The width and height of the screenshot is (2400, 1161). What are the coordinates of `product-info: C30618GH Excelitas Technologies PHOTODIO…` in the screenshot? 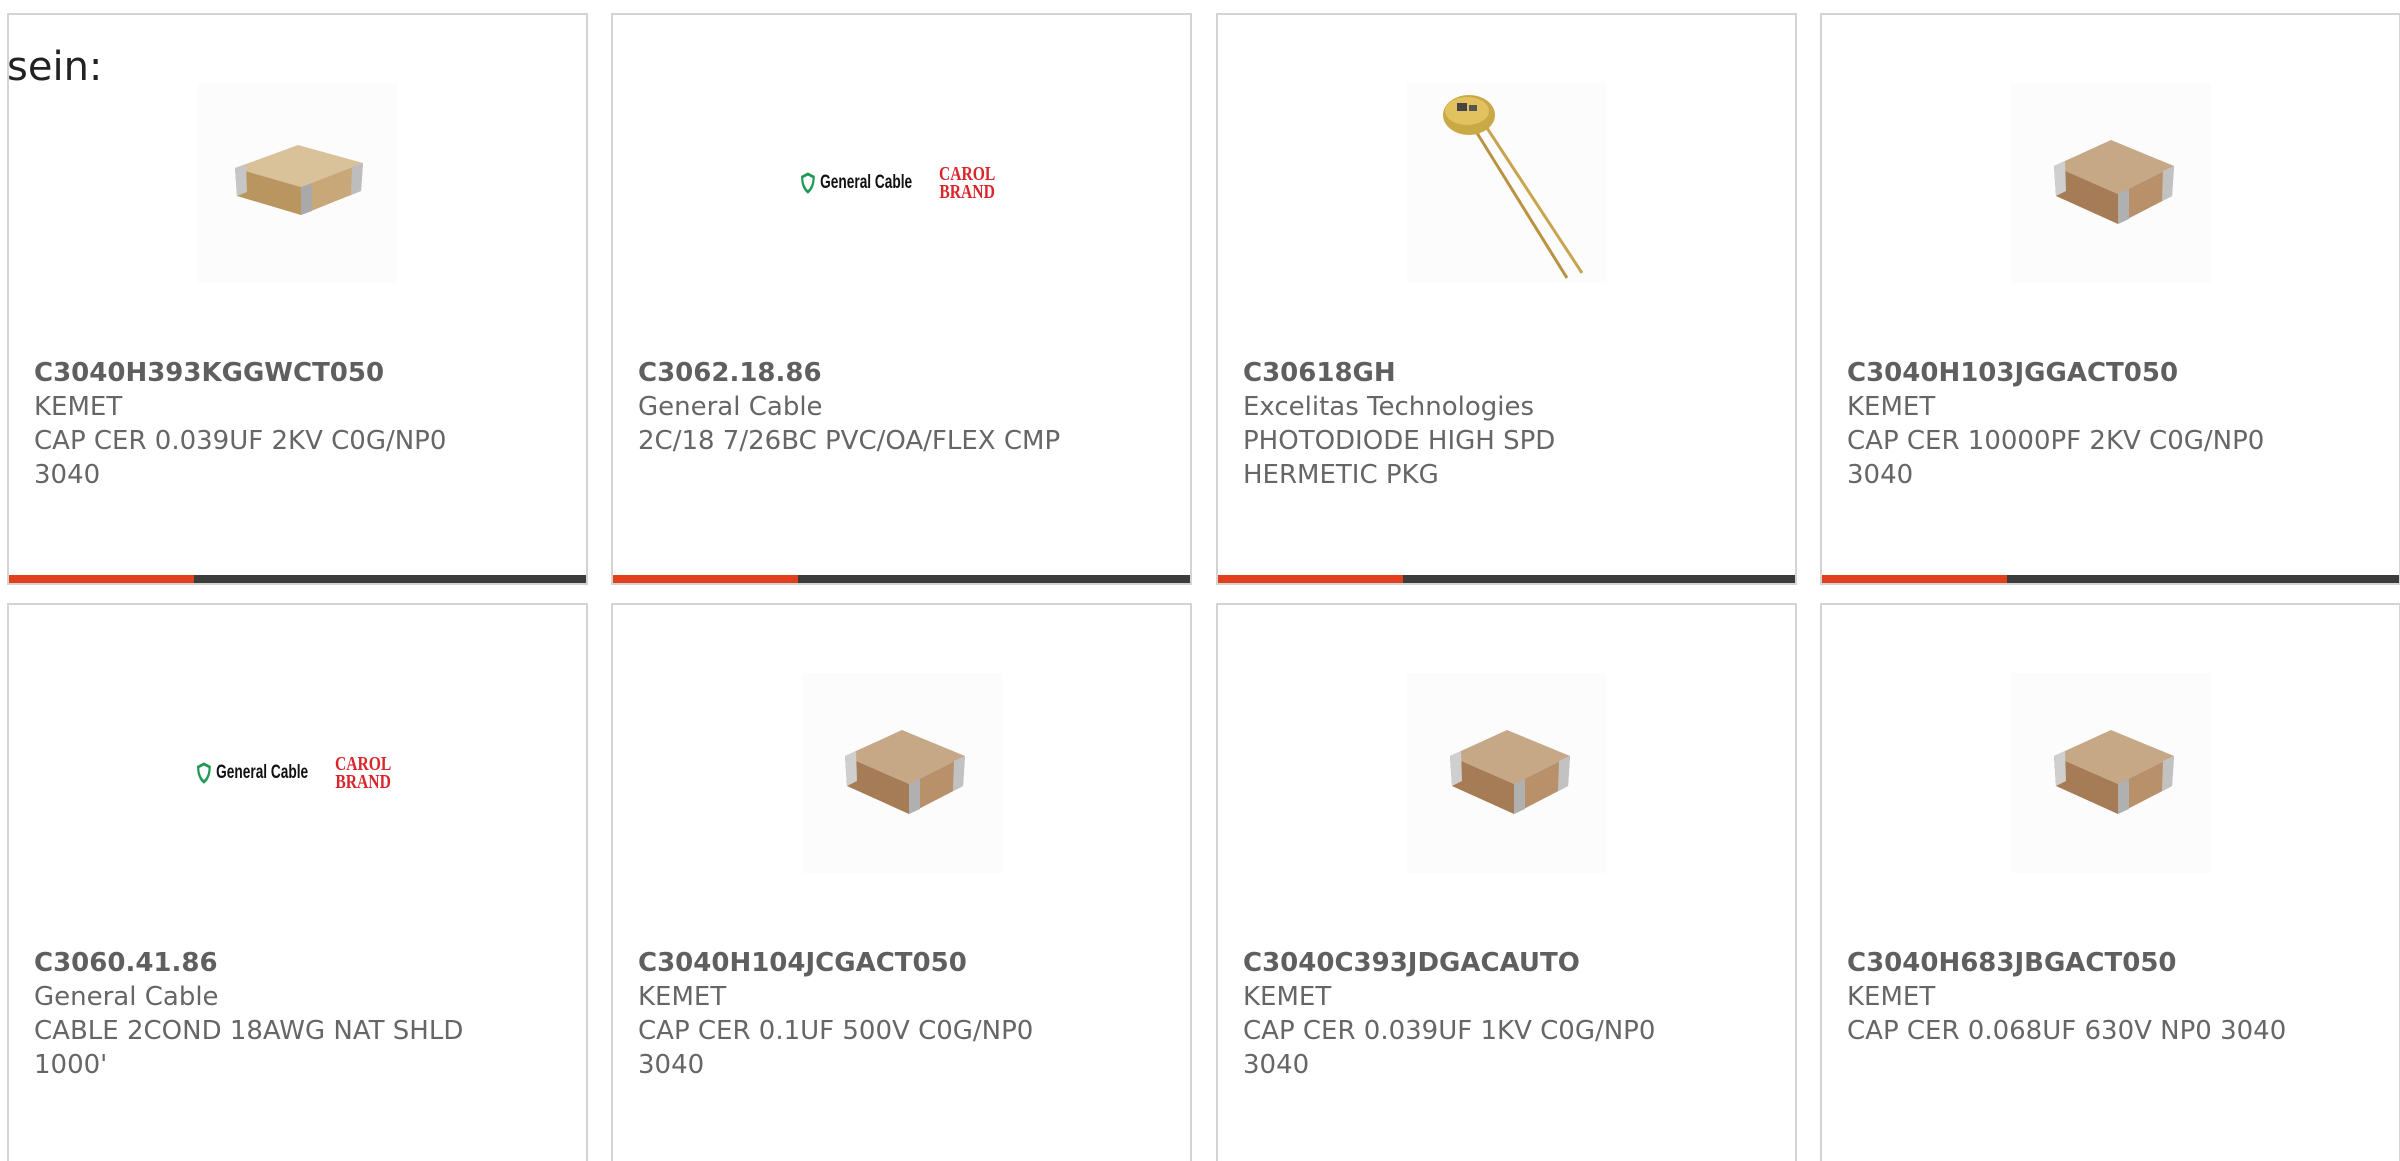 It's located at (1509, 424).